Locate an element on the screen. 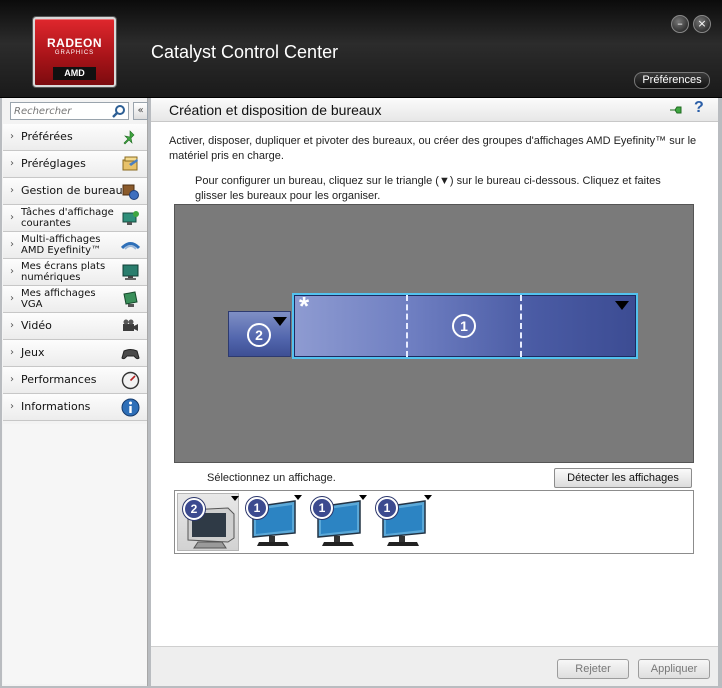 The height and width of the screenshot is (688, 722). sidebar-item-eyefinity: › Multi-affichages AMD Eyefinity™ is located at coordinates (75, 245).